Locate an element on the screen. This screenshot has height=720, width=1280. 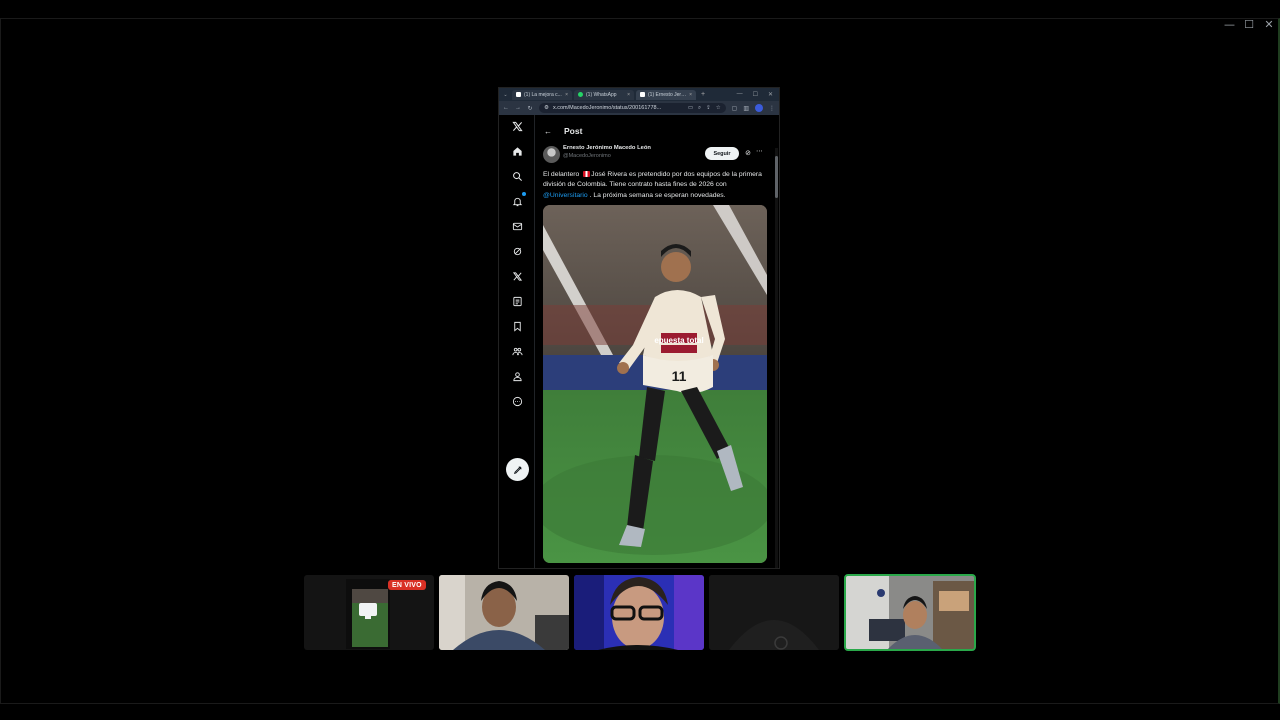
messages-icon is located at coordinates (517, 226).